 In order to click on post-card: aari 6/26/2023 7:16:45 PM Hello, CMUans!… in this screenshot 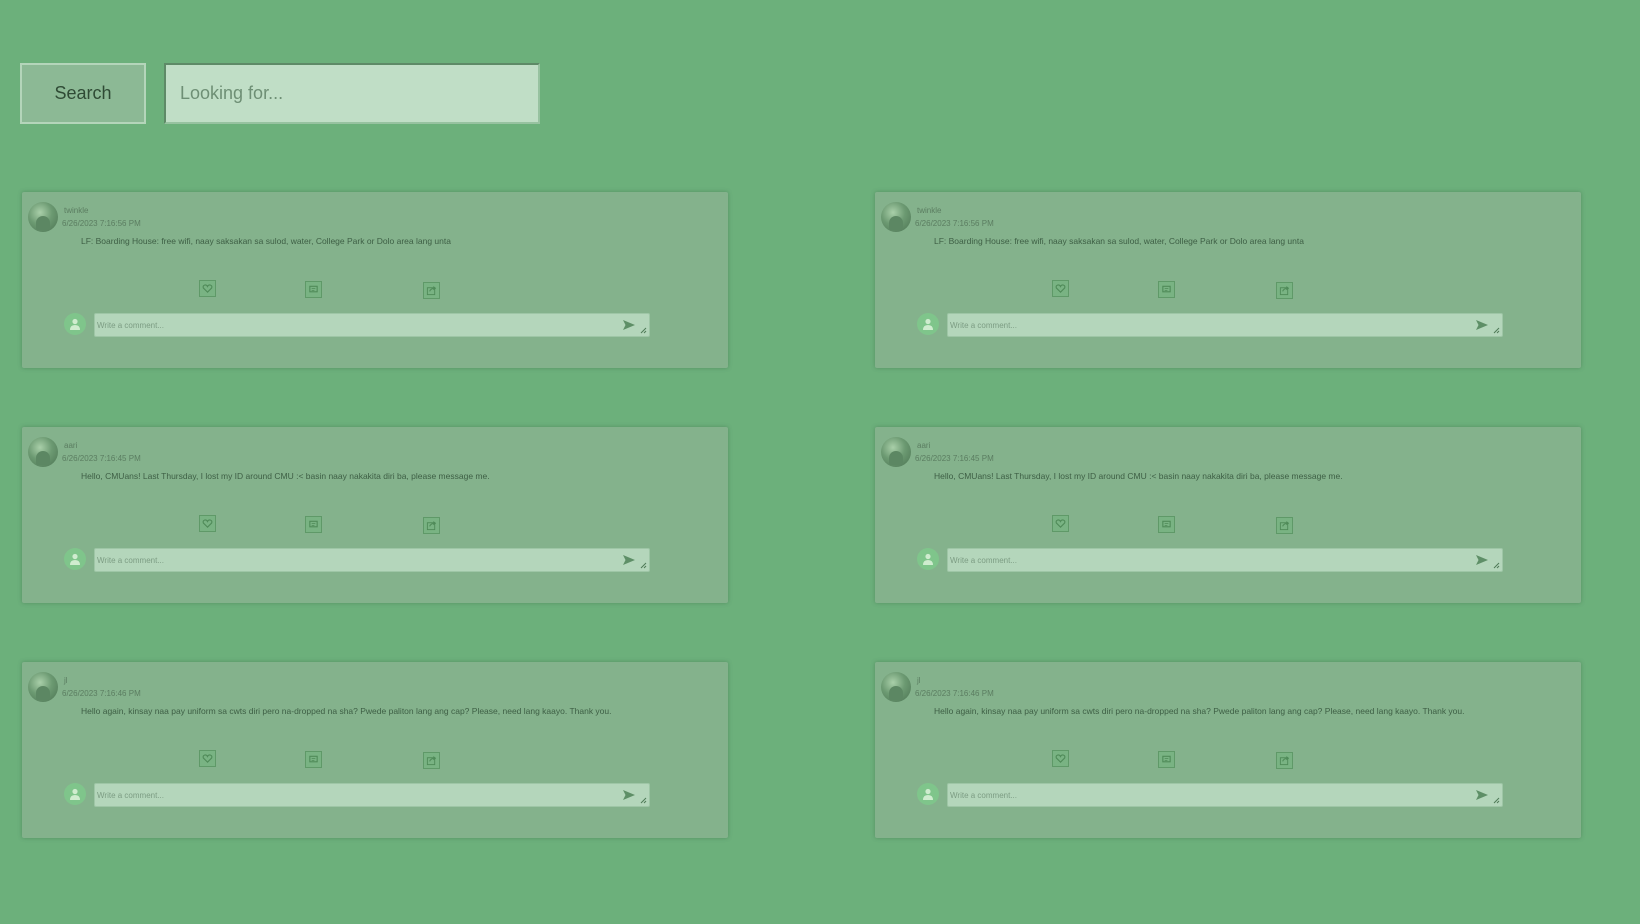, I will do `click(375, 515)`.